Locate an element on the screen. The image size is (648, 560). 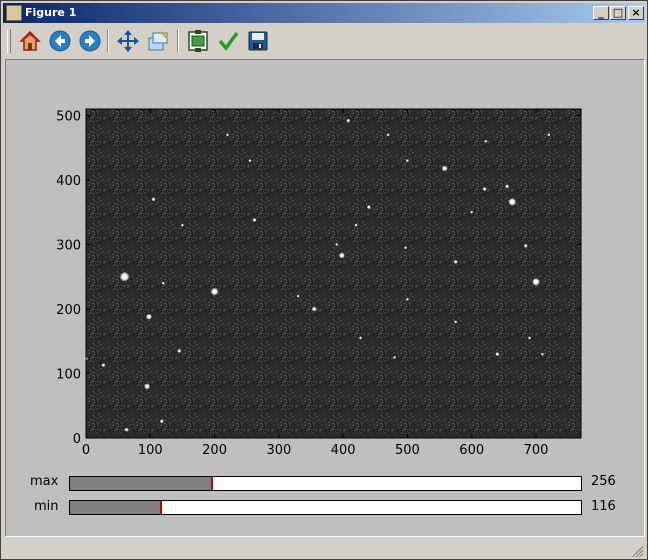
pan-button is located at coordinates (128, 41).